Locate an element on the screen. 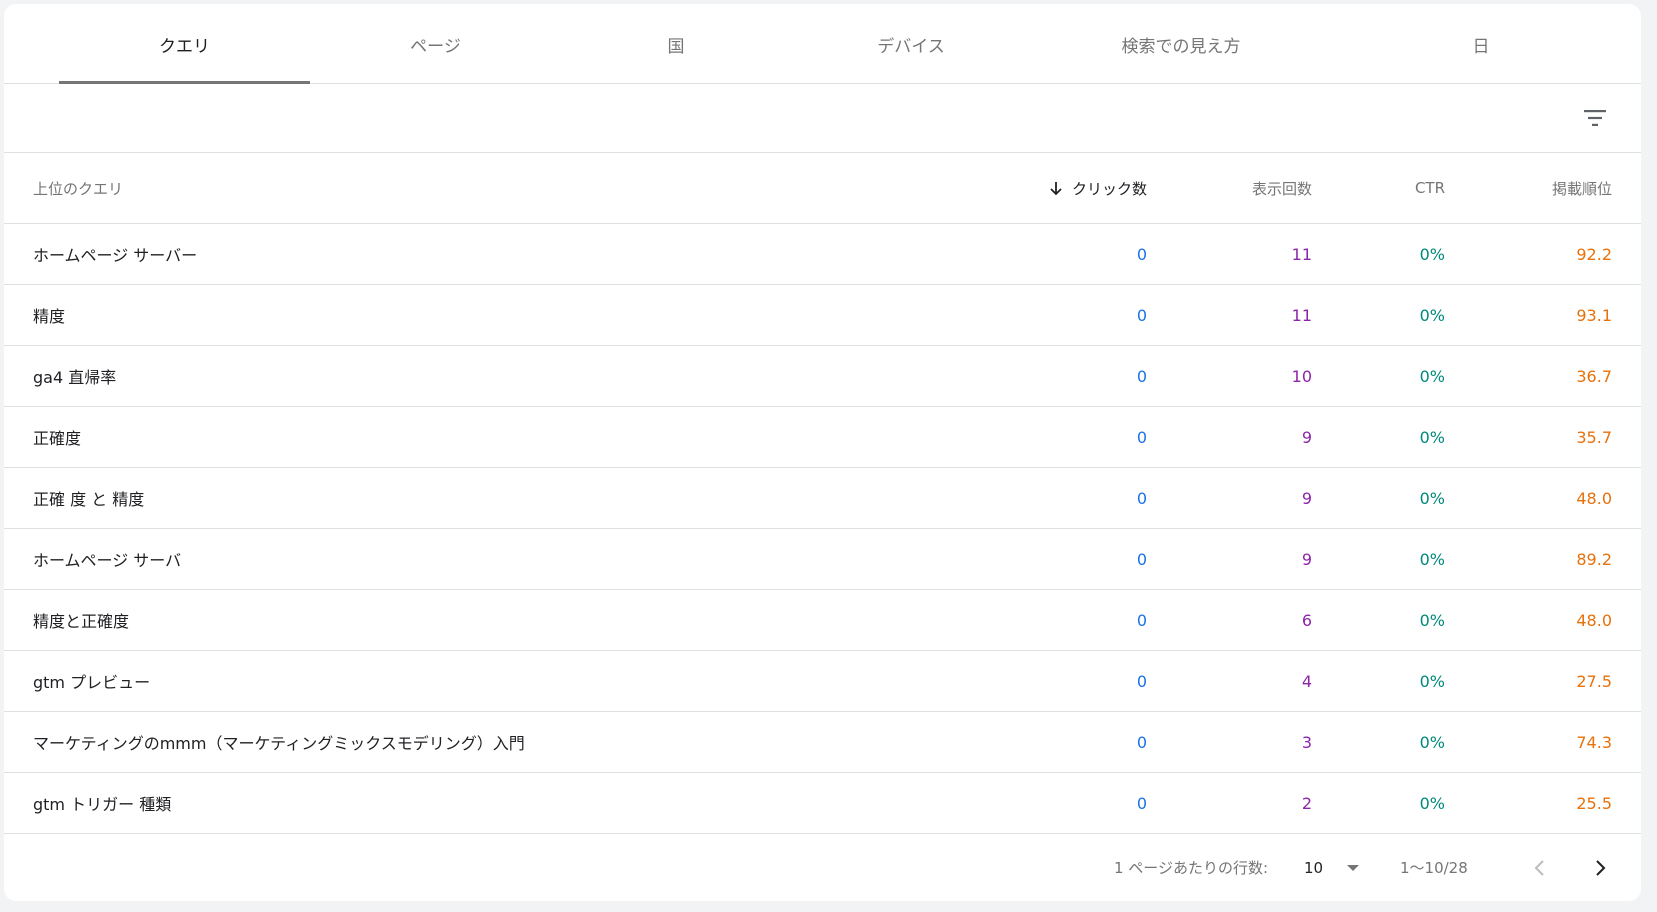 This screenshot has height=912, width=1657. header-query: 上位のクエリ is located at coordinates (78, 188).